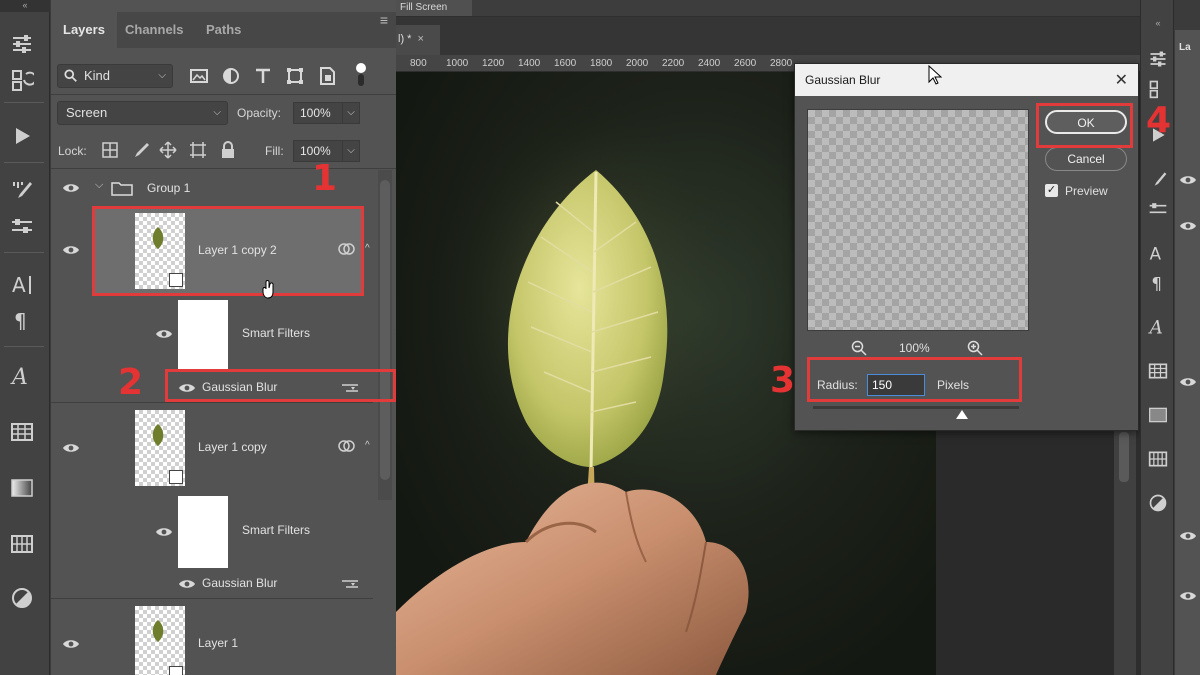 Image resolution: width=1200 pixels, height=675 pixels. Describe the element at coordinates (935, 75) in the screenshot. I see `arrow-cursor-icon` at that location.